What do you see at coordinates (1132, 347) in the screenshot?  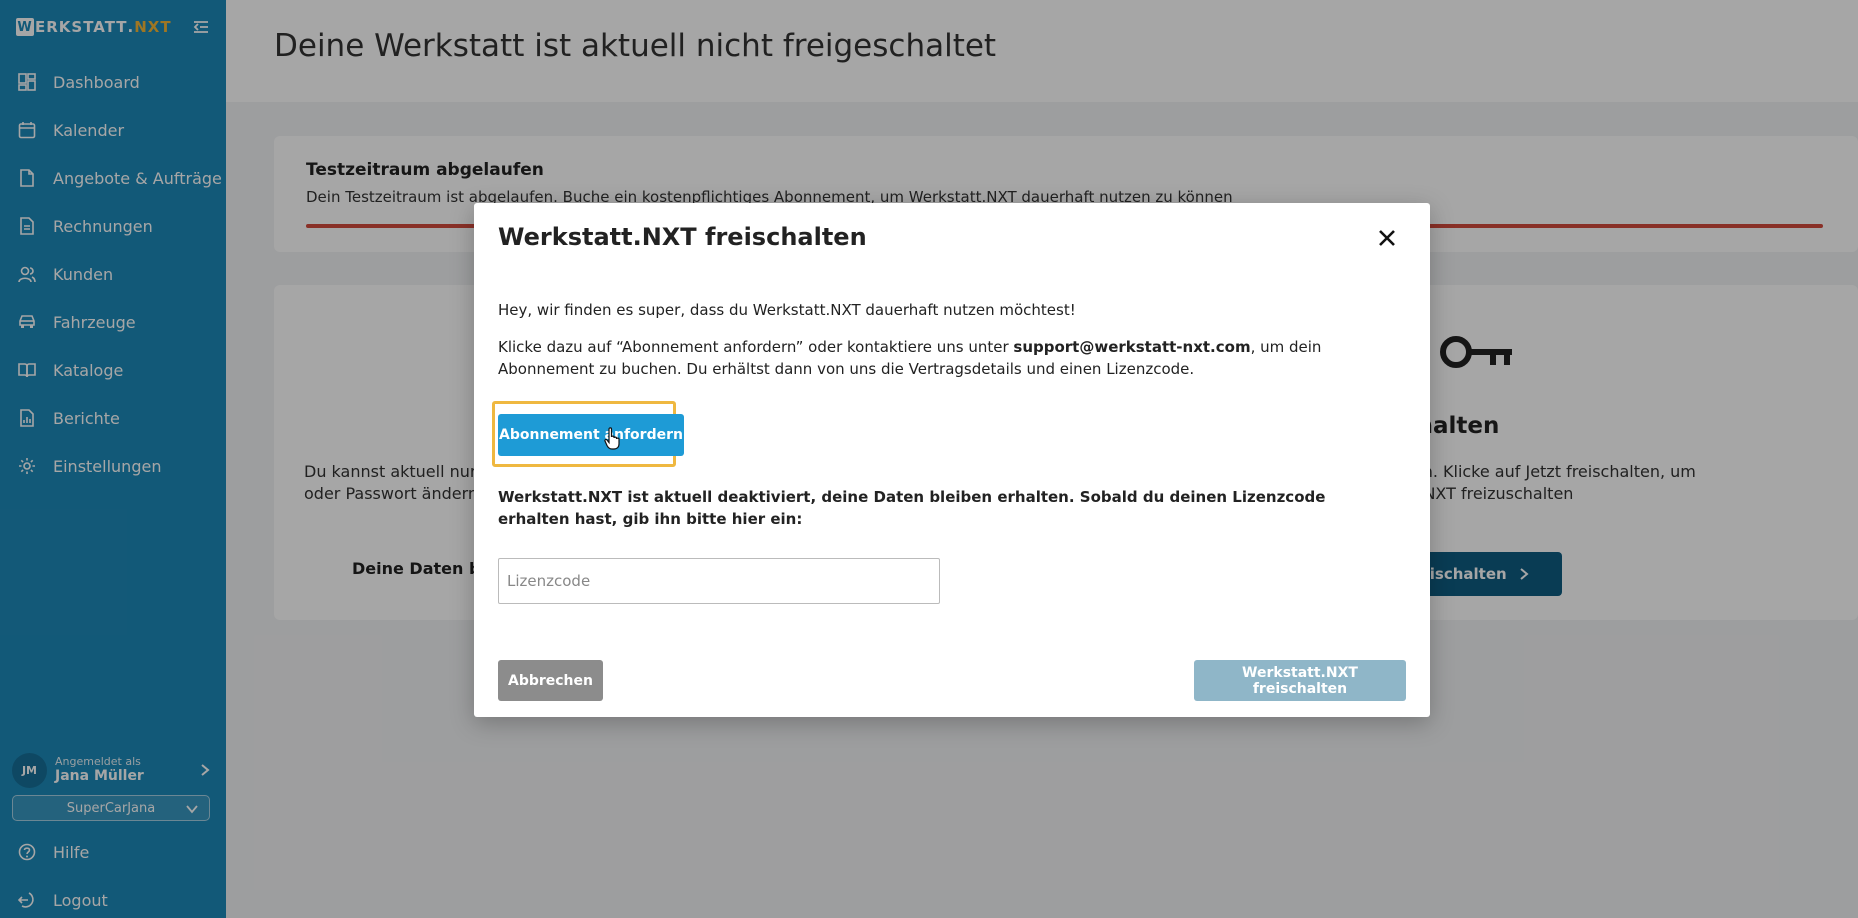 I see `support-email: support@werkstatt-nxt.com` at bounding box center [1132, 347].